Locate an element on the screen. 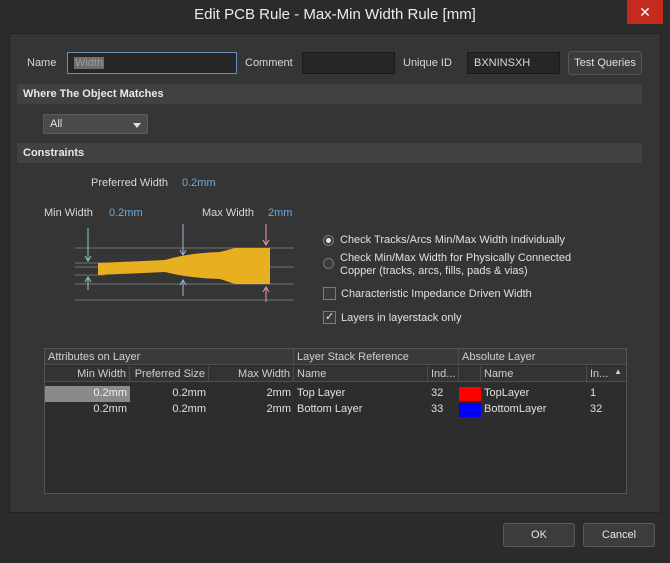 The image size is (670, 563). radio-check-individually is located at coordinates (328, 240).